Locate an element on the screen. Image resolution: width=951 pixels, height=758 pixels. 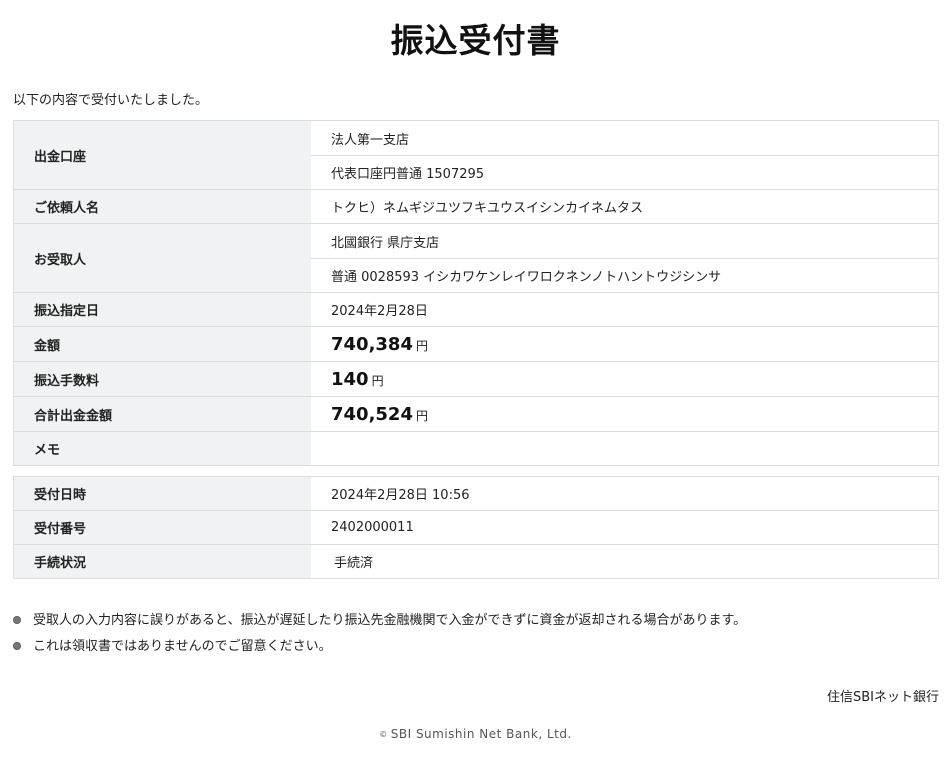
transfer-date-value: 2024年2月28日 is located at coordinates (625, 309).